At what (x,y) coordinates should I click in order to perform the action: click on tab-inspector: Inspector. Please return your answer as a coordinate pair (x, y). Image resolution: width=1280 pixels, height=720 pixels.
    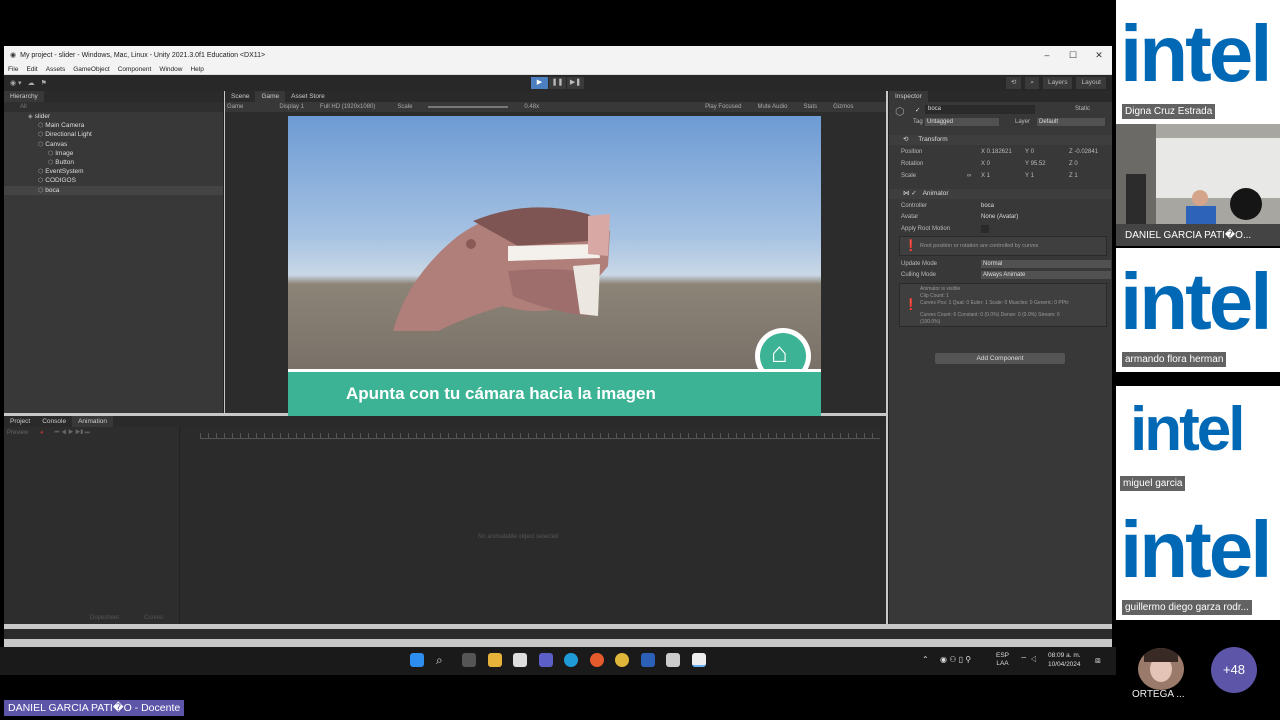
    Looking at the image, I should click on (908, 96).